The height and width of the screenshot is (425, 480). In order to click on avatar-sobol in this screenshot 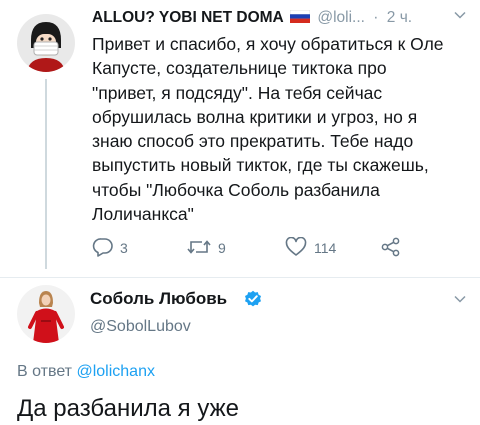, I will do `click(46, 314)`.